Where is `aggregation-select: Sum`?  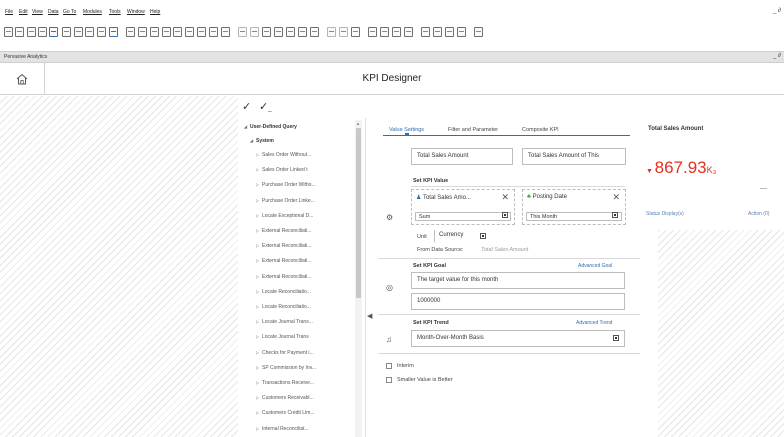 aggregation-select: Sum is located at coordinates (463, 216).